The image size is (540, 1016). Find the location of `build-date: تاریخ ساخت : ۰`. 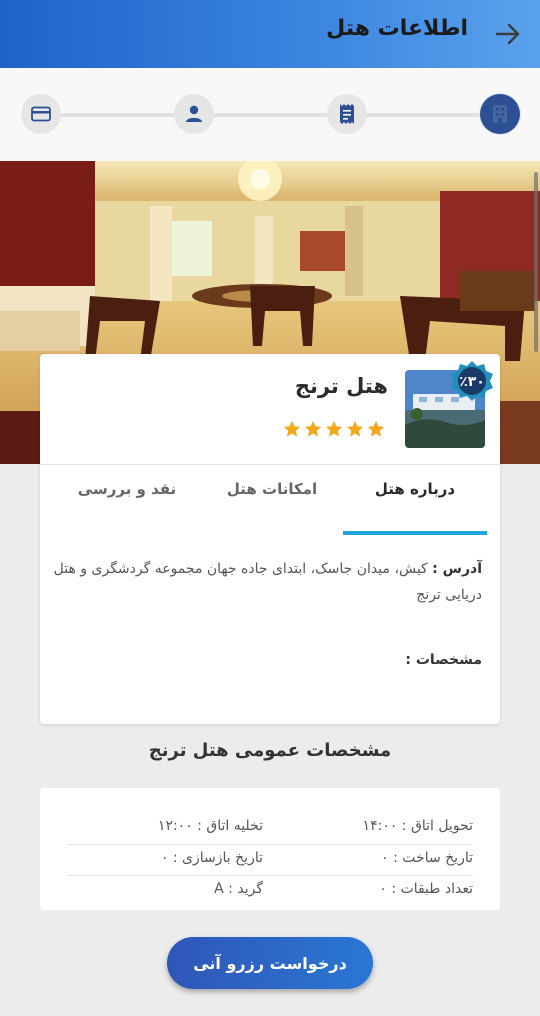

build-date: تاریخ ساخت : ۰ is located at coordinates (427, 858).